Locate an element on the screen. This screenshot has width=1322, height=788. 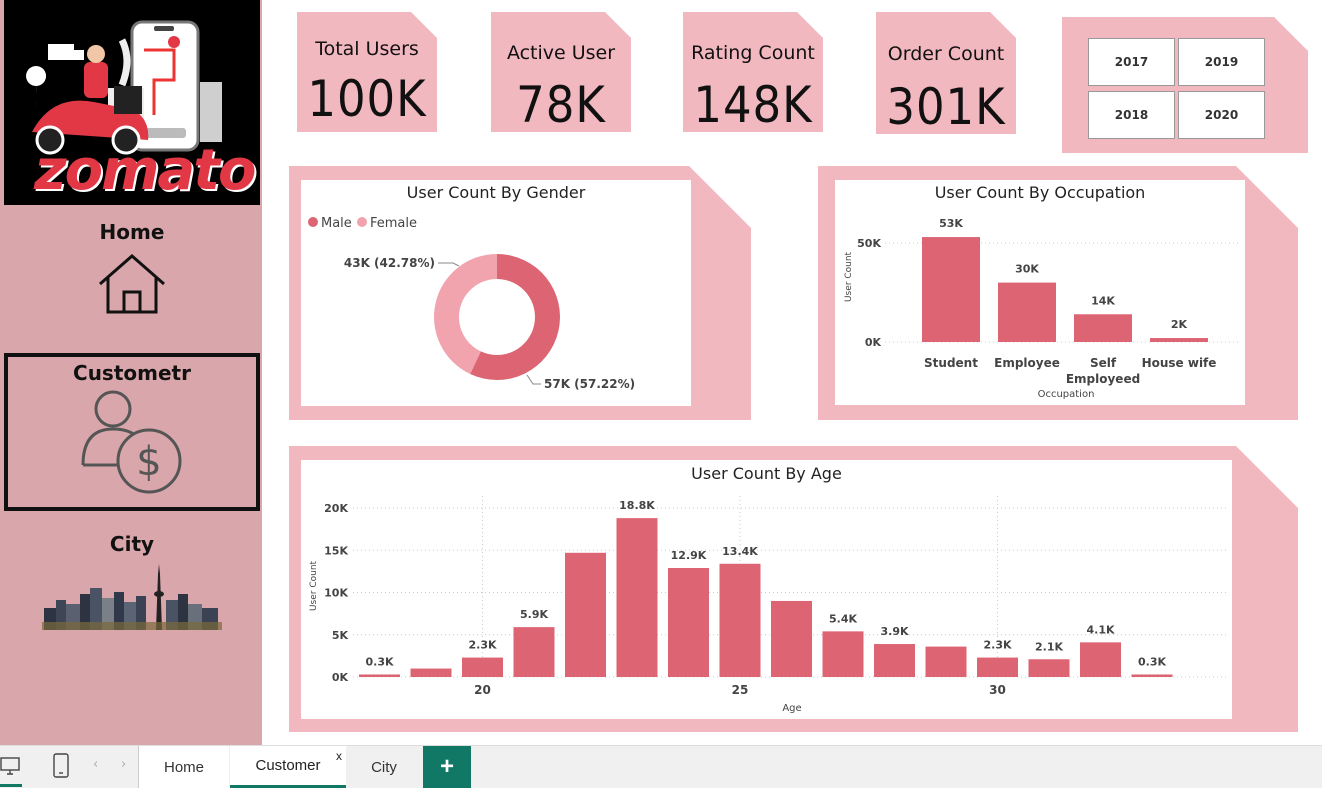
x-axis-label: Occupation is located at coordinates (1066, 394).